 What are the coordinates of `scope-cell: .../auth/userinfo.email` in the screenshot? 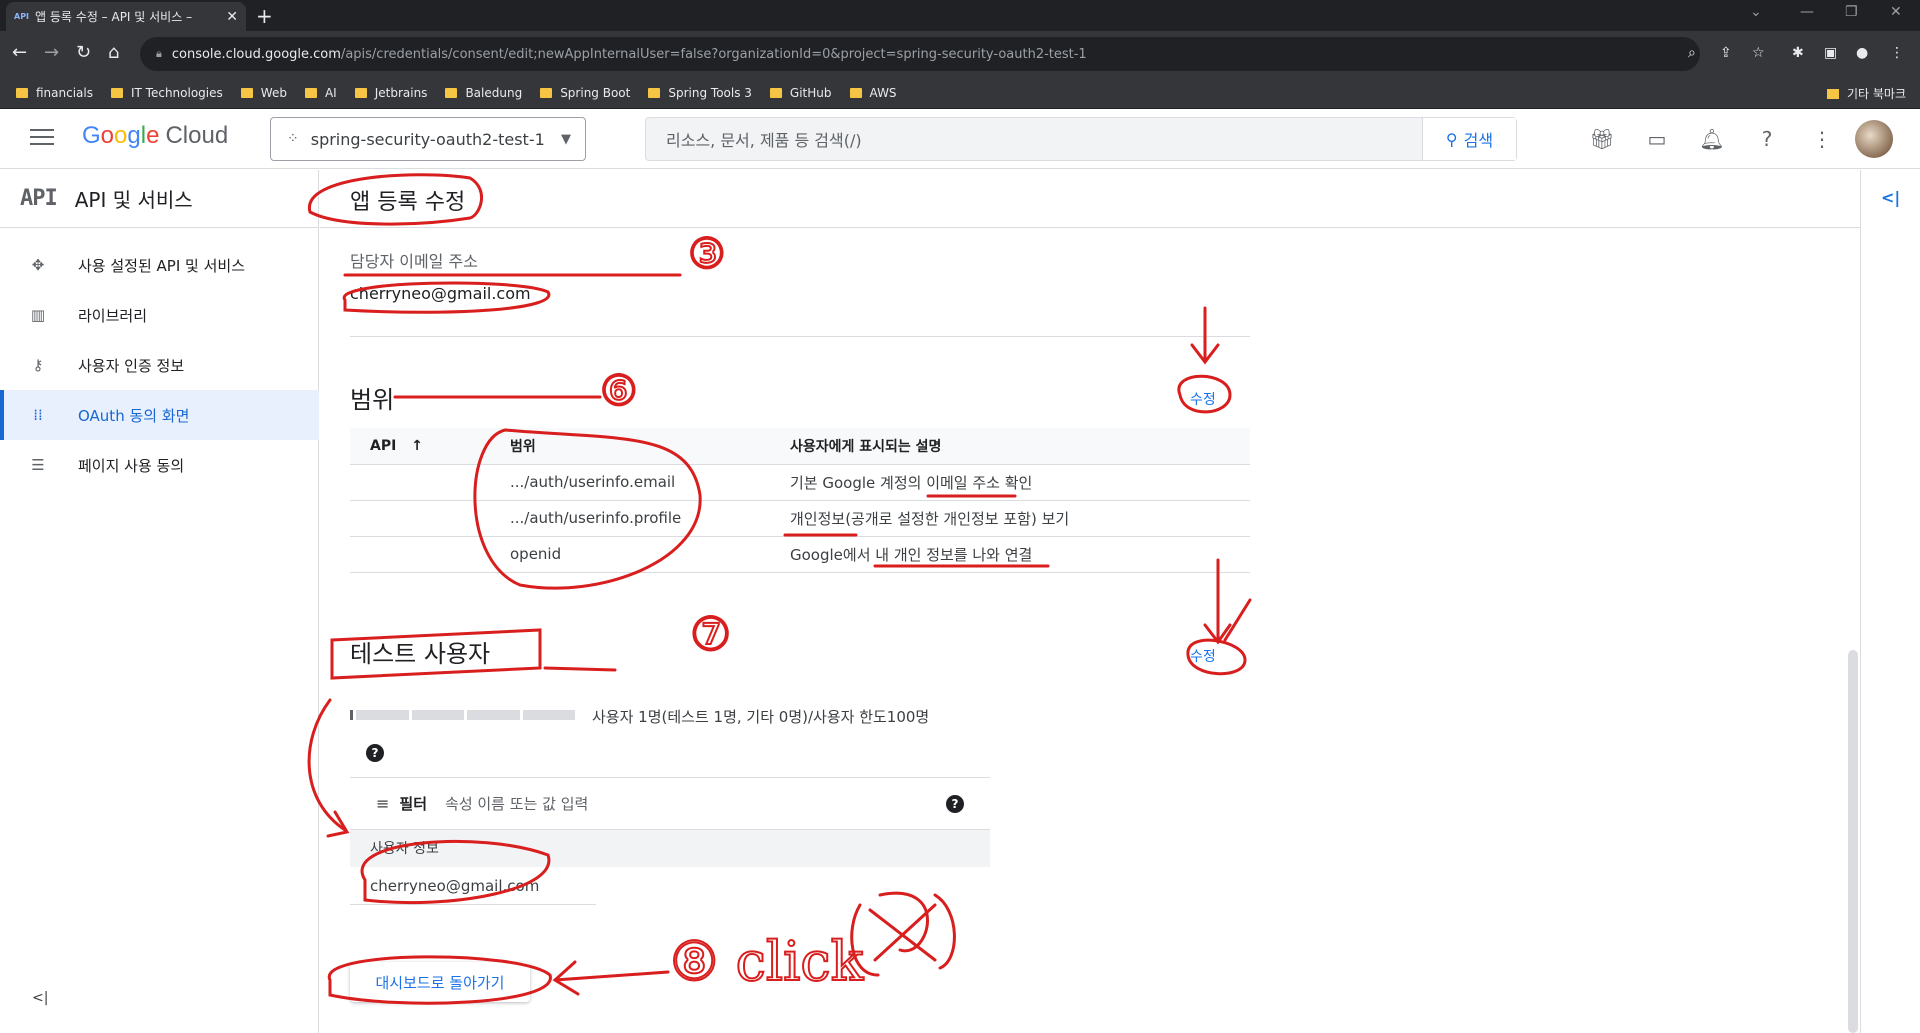 It's located at (630, 482).